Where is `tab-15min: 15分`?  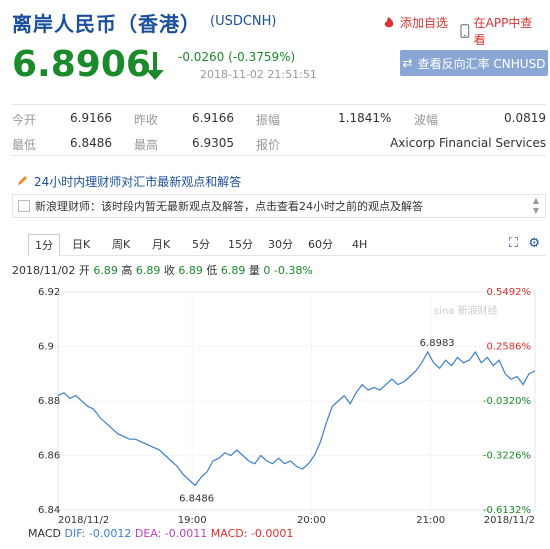 tab-15min: 15分 is located at coordinates (240, 245).